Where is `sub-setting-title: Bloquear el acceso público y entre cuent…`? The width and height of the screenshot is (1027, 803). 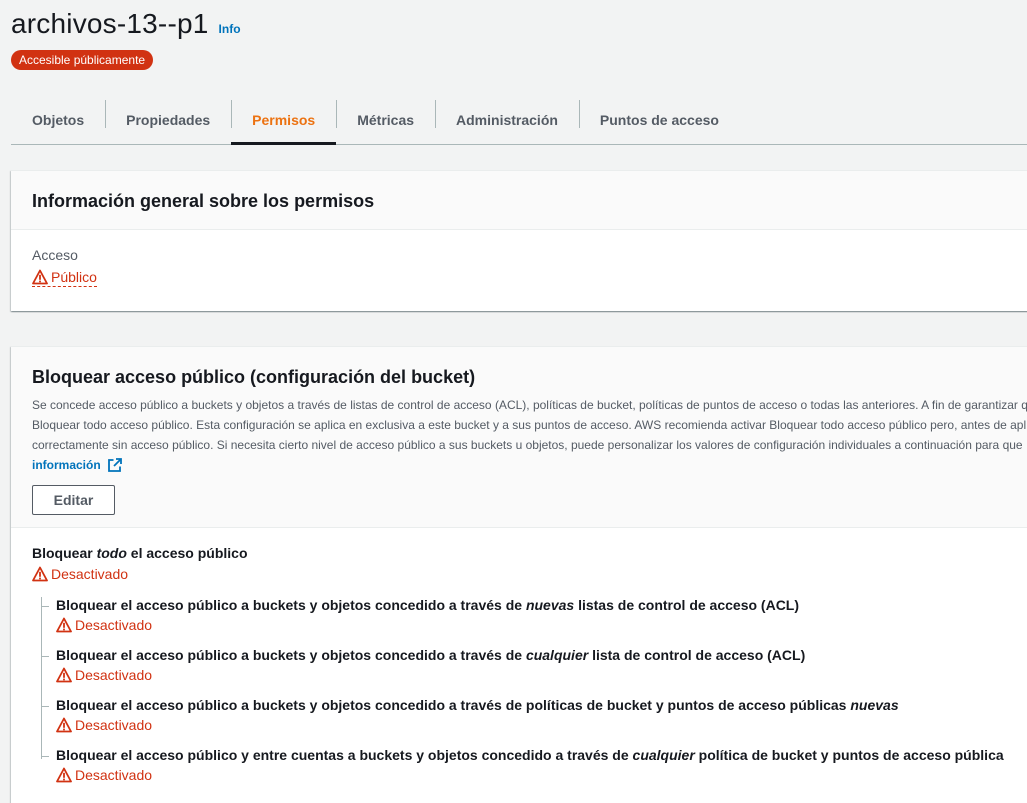 sub-setting-title: Bloquear el acceso público y entre cuent… is located at coordinates (538, 755).